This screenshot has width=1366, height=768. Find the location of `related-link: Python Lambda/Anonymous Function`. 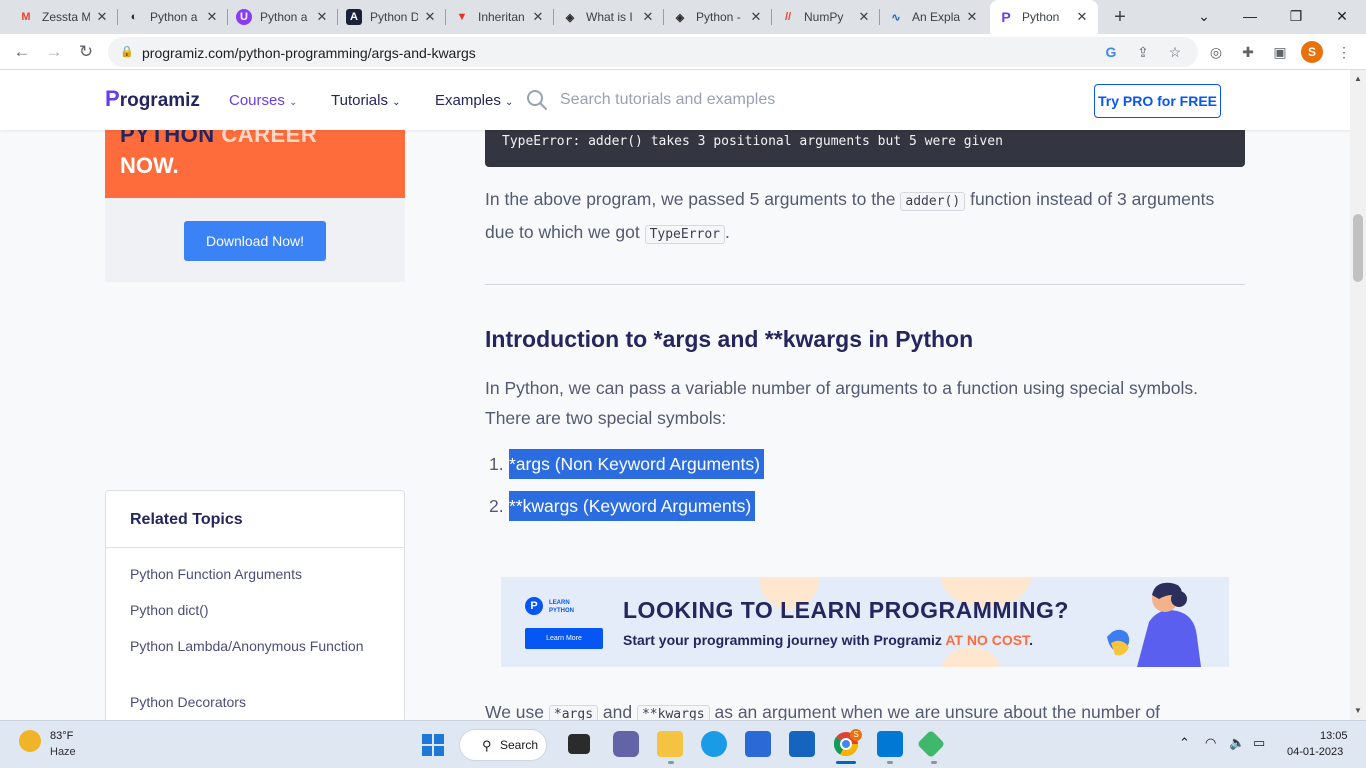

related-link: Python Lambda/Anonymous Function is located at coordinates (260, 646).